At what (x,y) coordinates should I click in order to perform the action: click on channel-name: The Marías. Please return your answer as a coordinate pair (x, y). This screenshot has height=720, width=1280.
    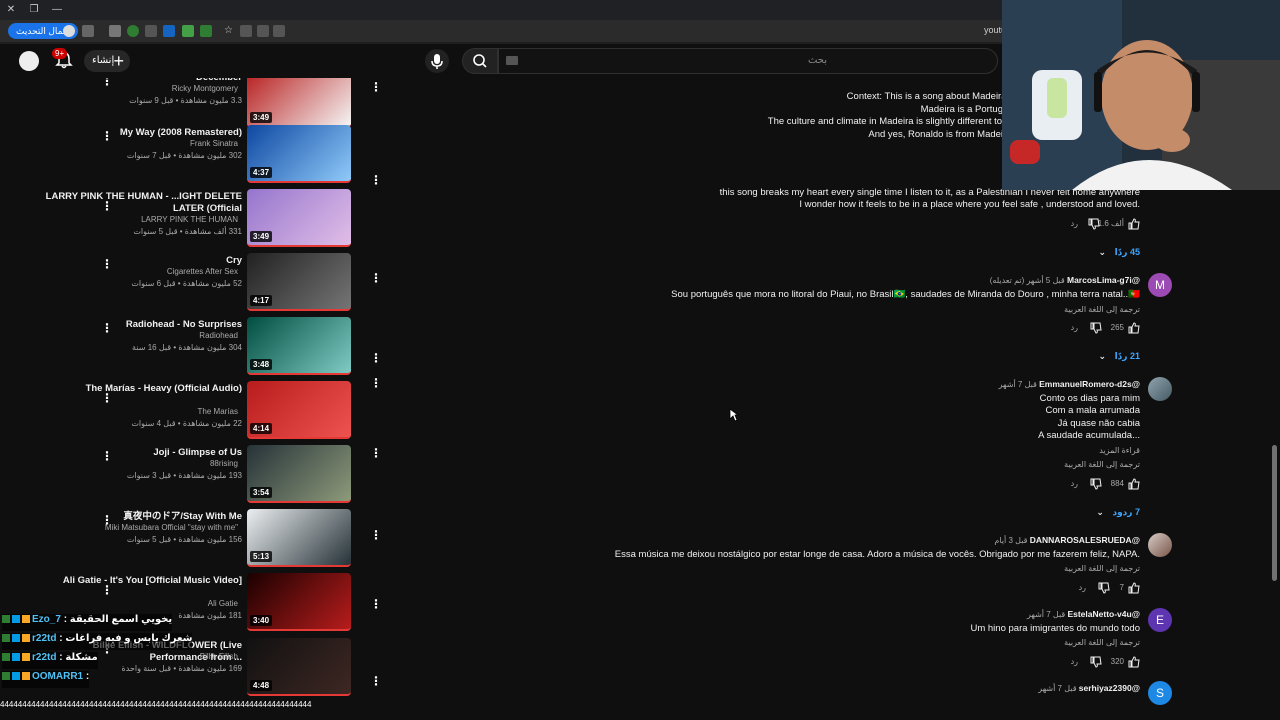
    Looking at the image, I should click on (218, 411).